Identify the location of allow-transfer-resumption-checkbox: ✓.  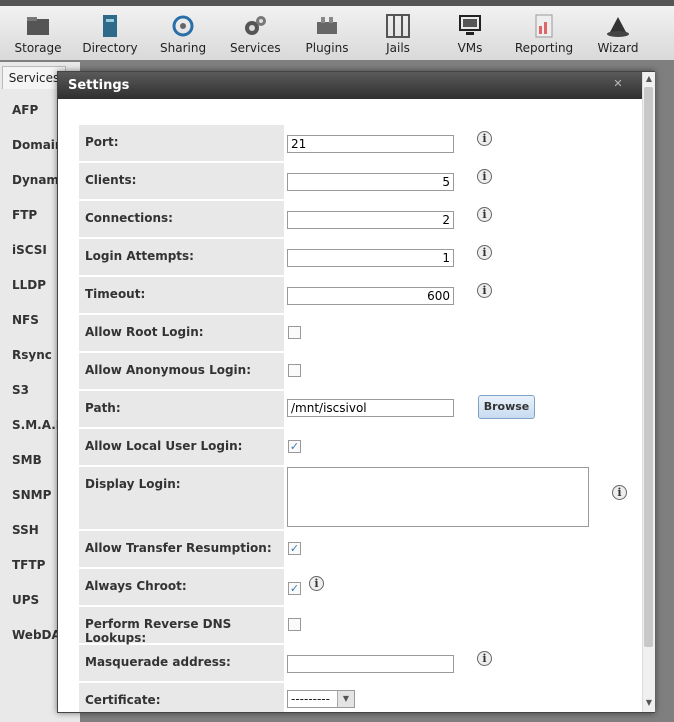
(294, 548).